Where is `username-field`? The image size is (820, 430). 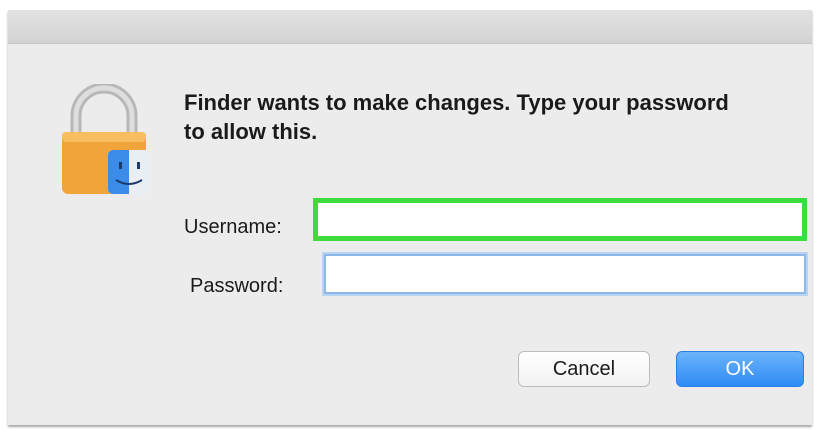
username-field is located at coordinates (560, 219).